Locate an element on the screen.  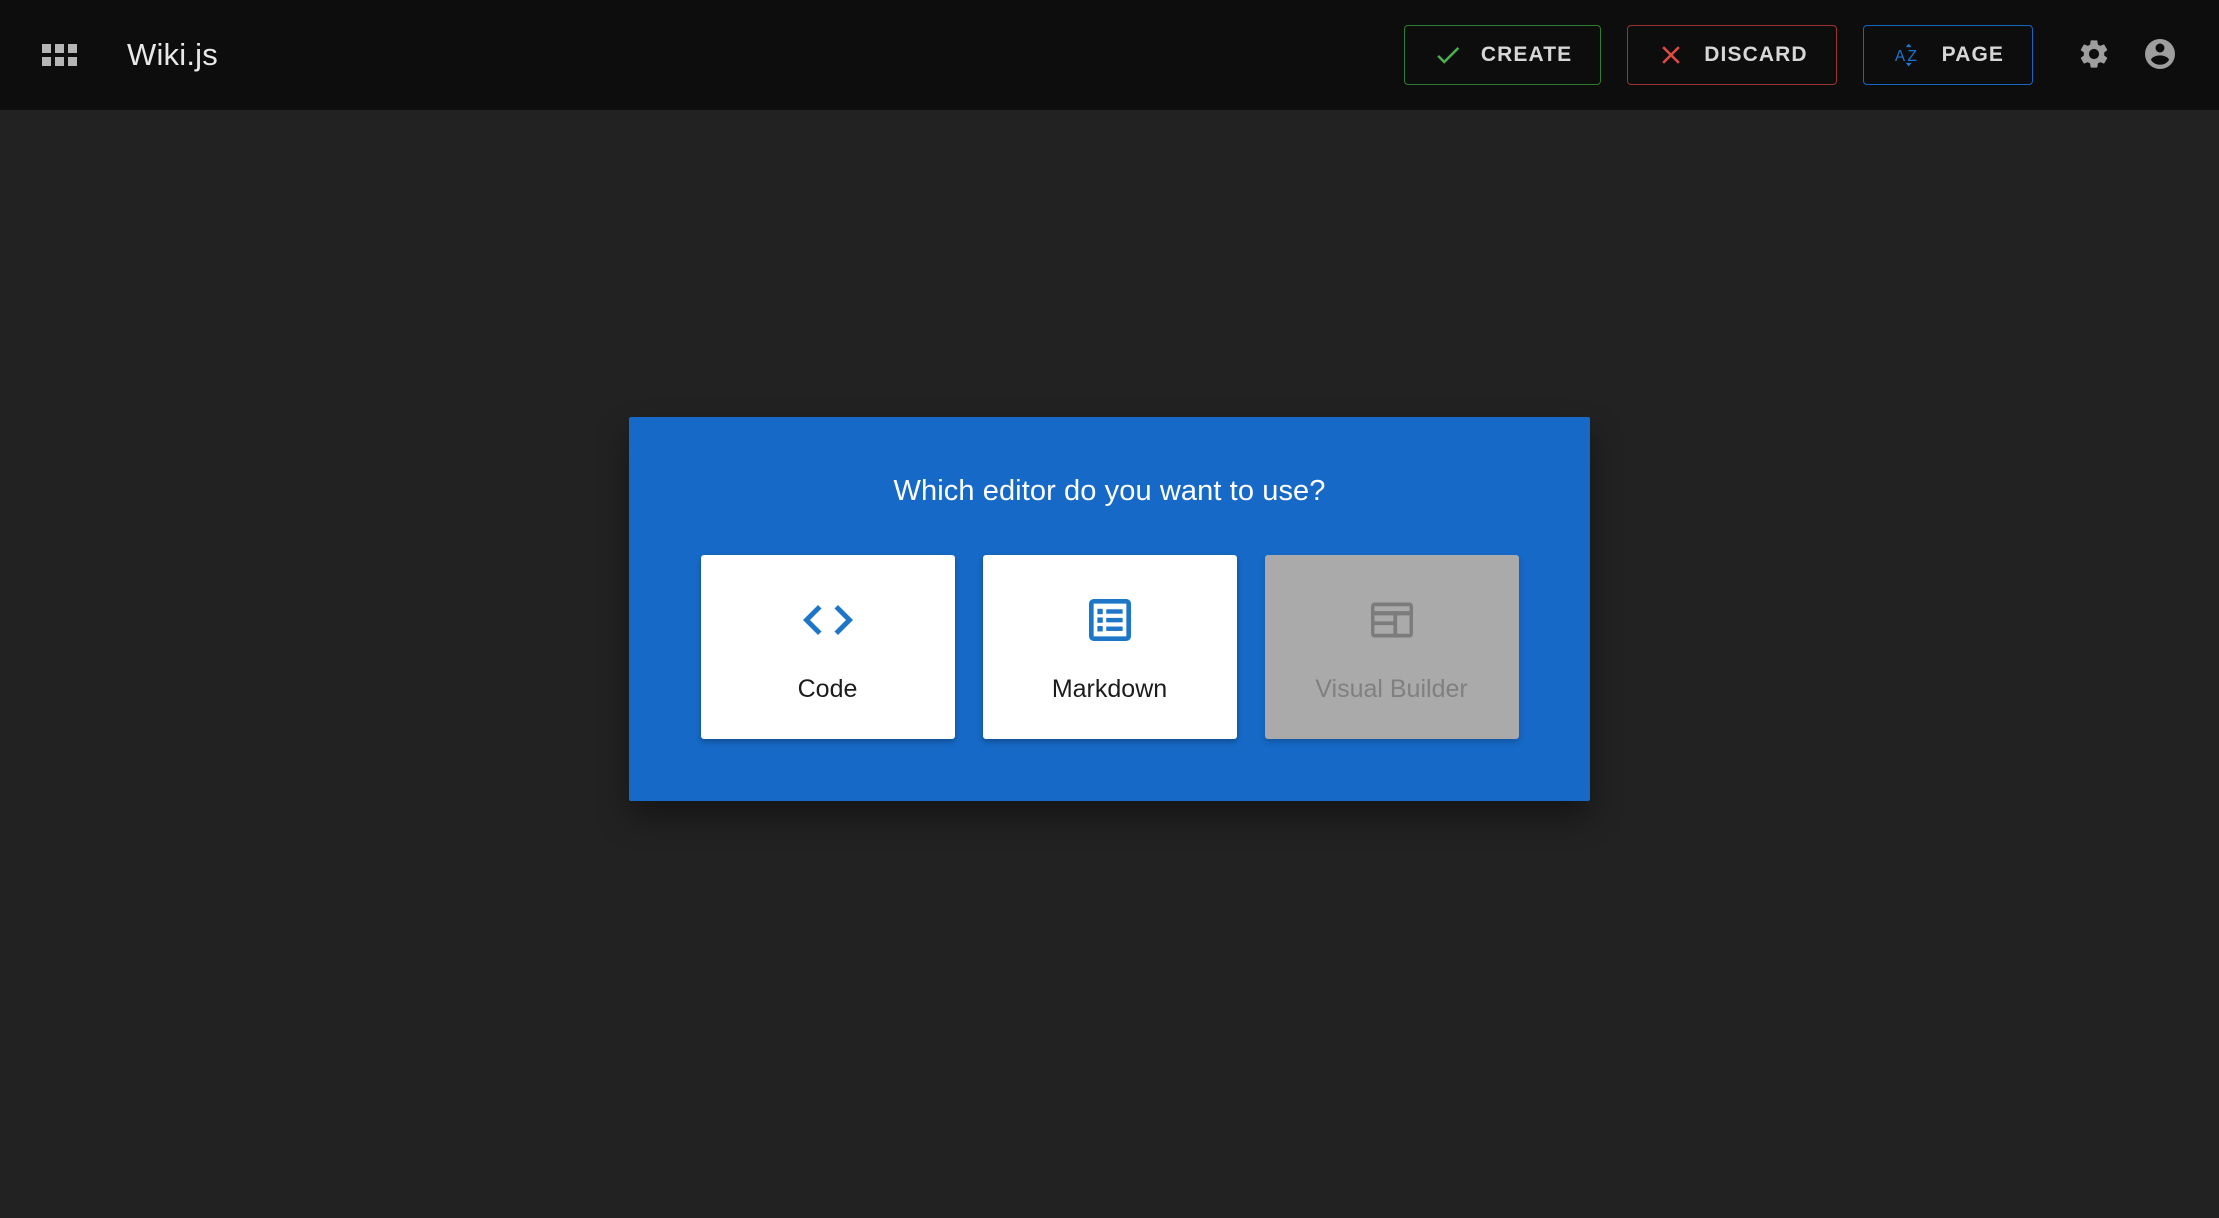
apps-grid-icon is located at coordinates (59, 55).